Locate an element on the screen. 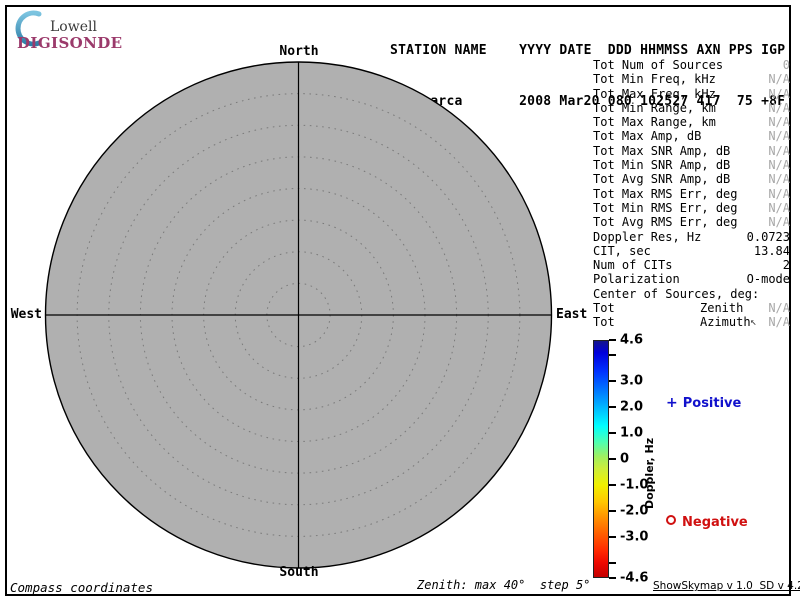  stat-label: Tot Max RMS Err, deg is located at coordinates (665, 193).